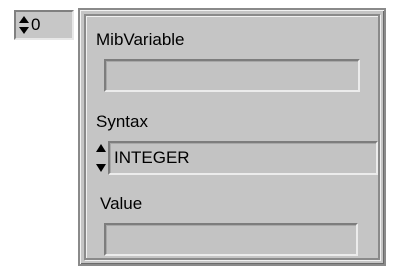 The width and height of the screenshot is (397, 272). What do you see at coordinates (122, 121) in the screenshot?
I see `syntax-label: Syntax` at bounding box center [122, 121].